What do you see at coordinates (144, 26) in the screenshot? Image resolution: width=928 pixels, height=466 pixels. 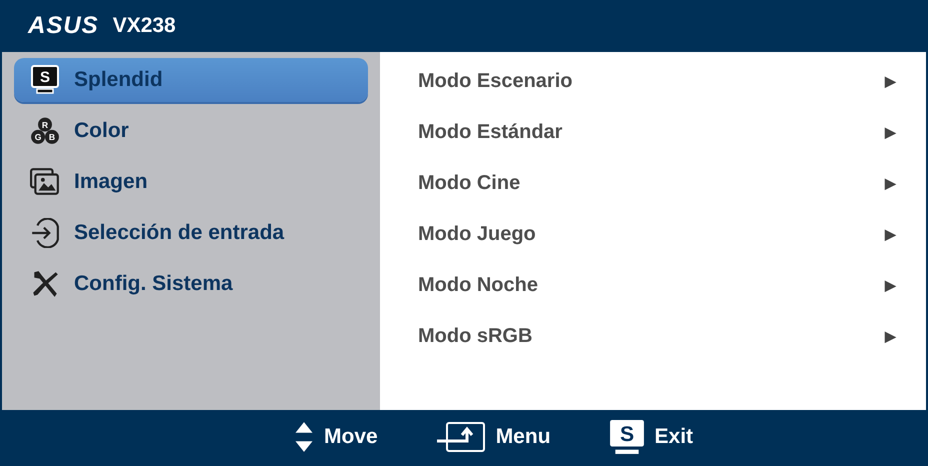 I see `model-name: VX238` at bounding box center [144, 26].